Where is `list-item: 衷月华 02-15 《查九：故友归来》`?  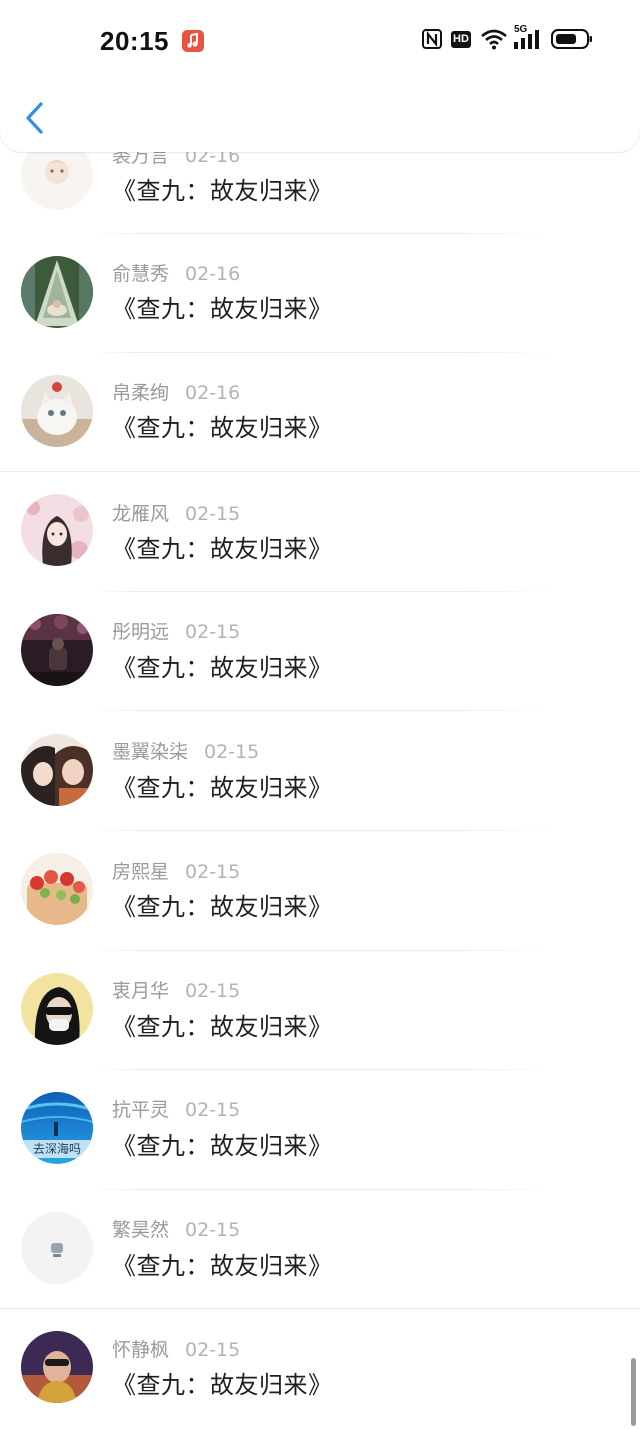 list-item: 衷月华 02-15 《查九：故友归来》 is located at coordinates (320, 1010).